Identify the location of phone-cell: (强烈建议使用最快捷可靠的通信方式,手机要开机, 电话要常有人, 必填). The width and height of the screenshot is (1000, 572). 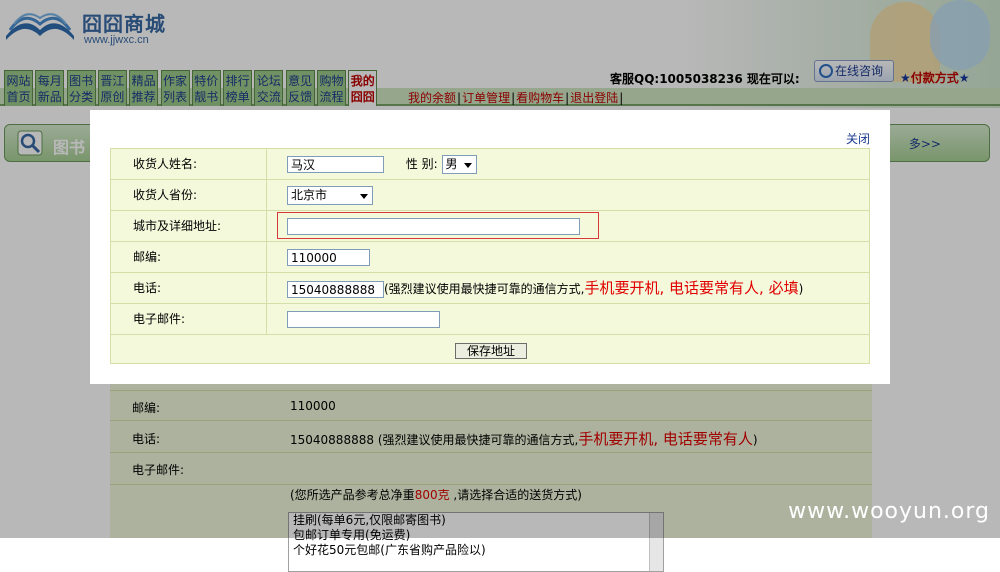
(545, 288).